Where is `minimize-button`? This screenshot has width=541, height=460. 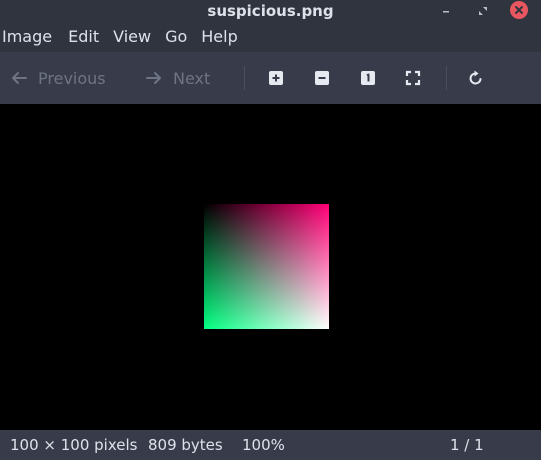 minimize-button is located at coordinates (446, 11).